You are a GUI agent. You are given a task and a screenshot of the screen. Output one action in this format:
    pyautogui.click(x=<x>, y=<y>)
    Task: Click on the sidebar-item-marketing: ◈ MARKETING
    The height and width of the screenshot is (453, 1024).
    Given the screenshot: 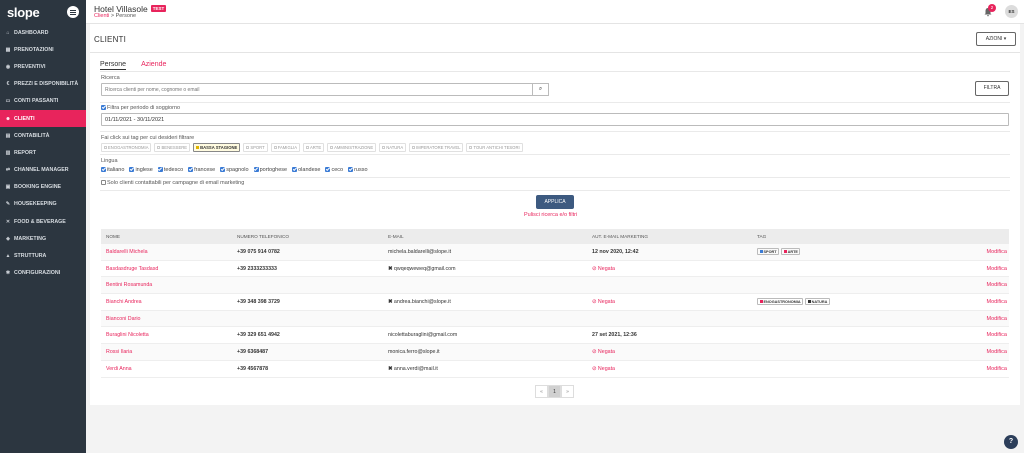 What is the action you would take?
    pyautogui.click(x=43, y=238)
    